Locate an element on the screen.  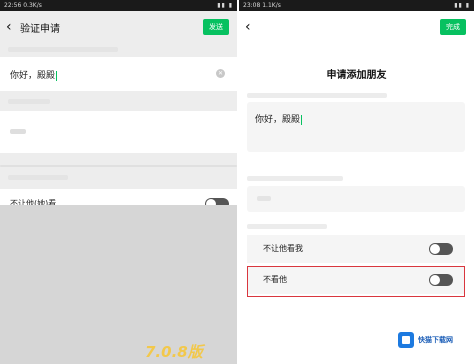
hide-from-him-row: 不让他看我 is located at coordinates (356, 249).